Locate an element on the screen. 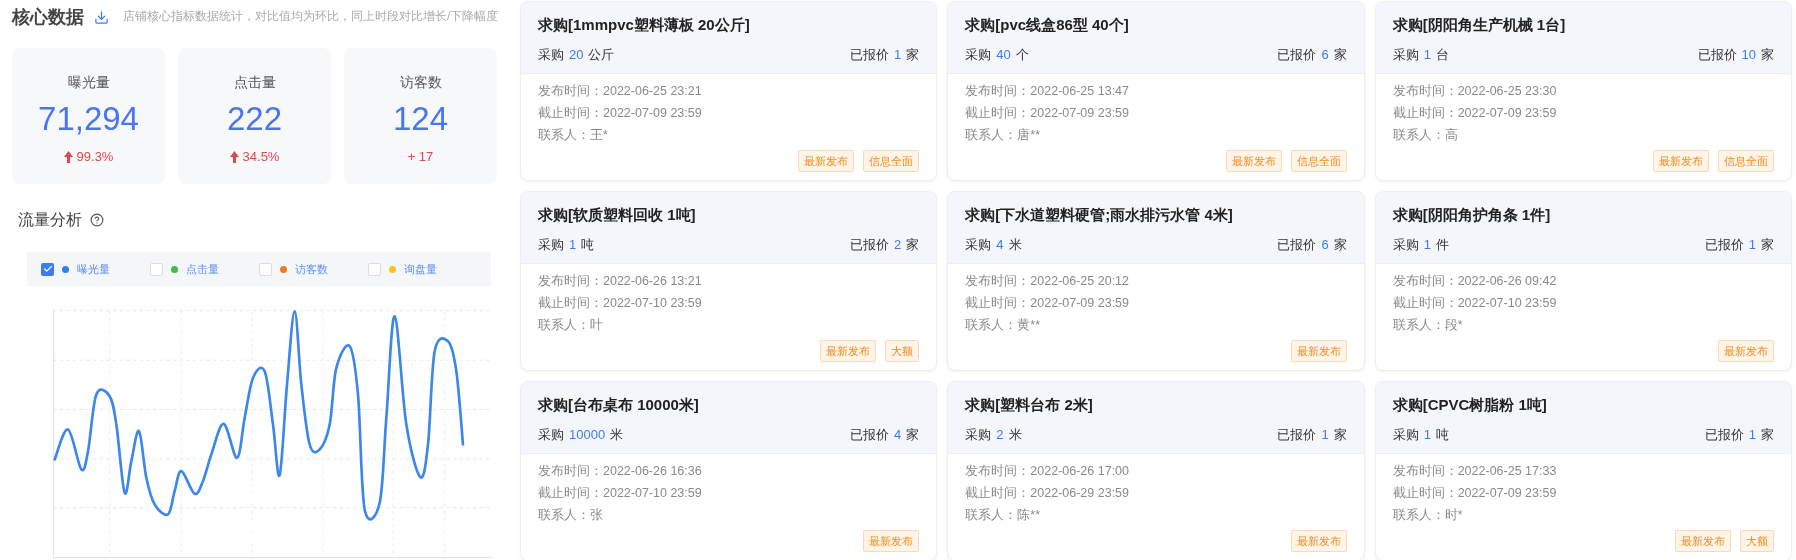 The image size is (1796, 560). card-detail: 联系人：黄** is located at coordinates (1003, 325).